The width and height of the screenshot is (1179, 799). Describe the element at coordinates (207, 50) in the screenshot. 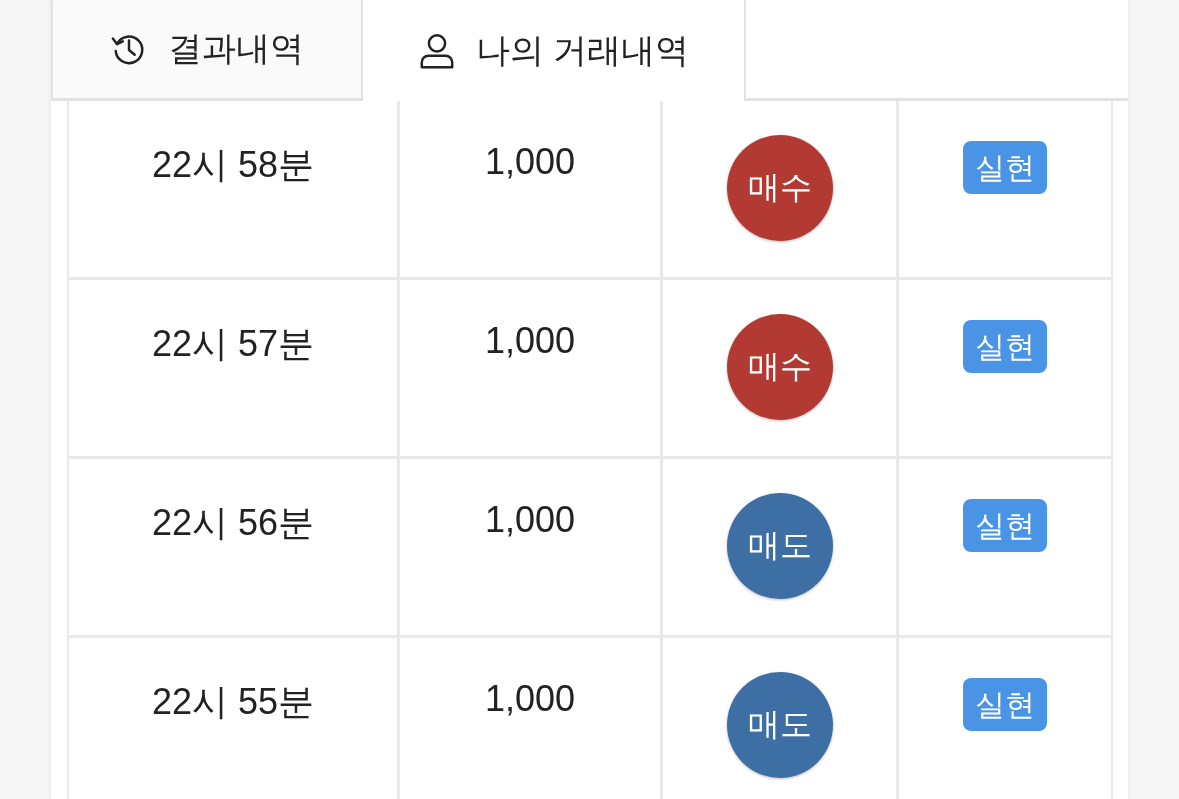

I see `tab: 결과내역` at that location.